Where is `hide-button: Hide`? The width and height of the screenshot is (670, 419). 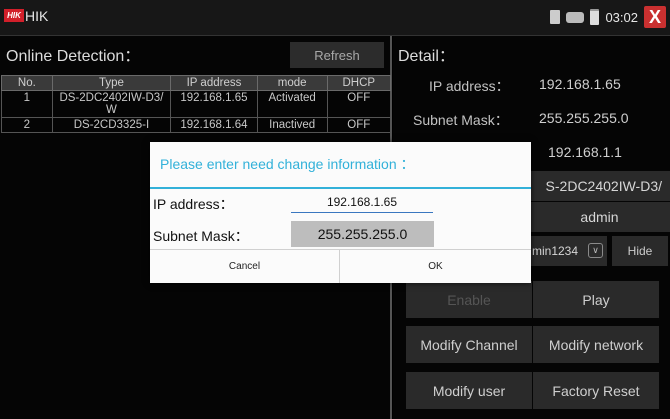
hide-button: Hide is located at coordinates (640, 251).